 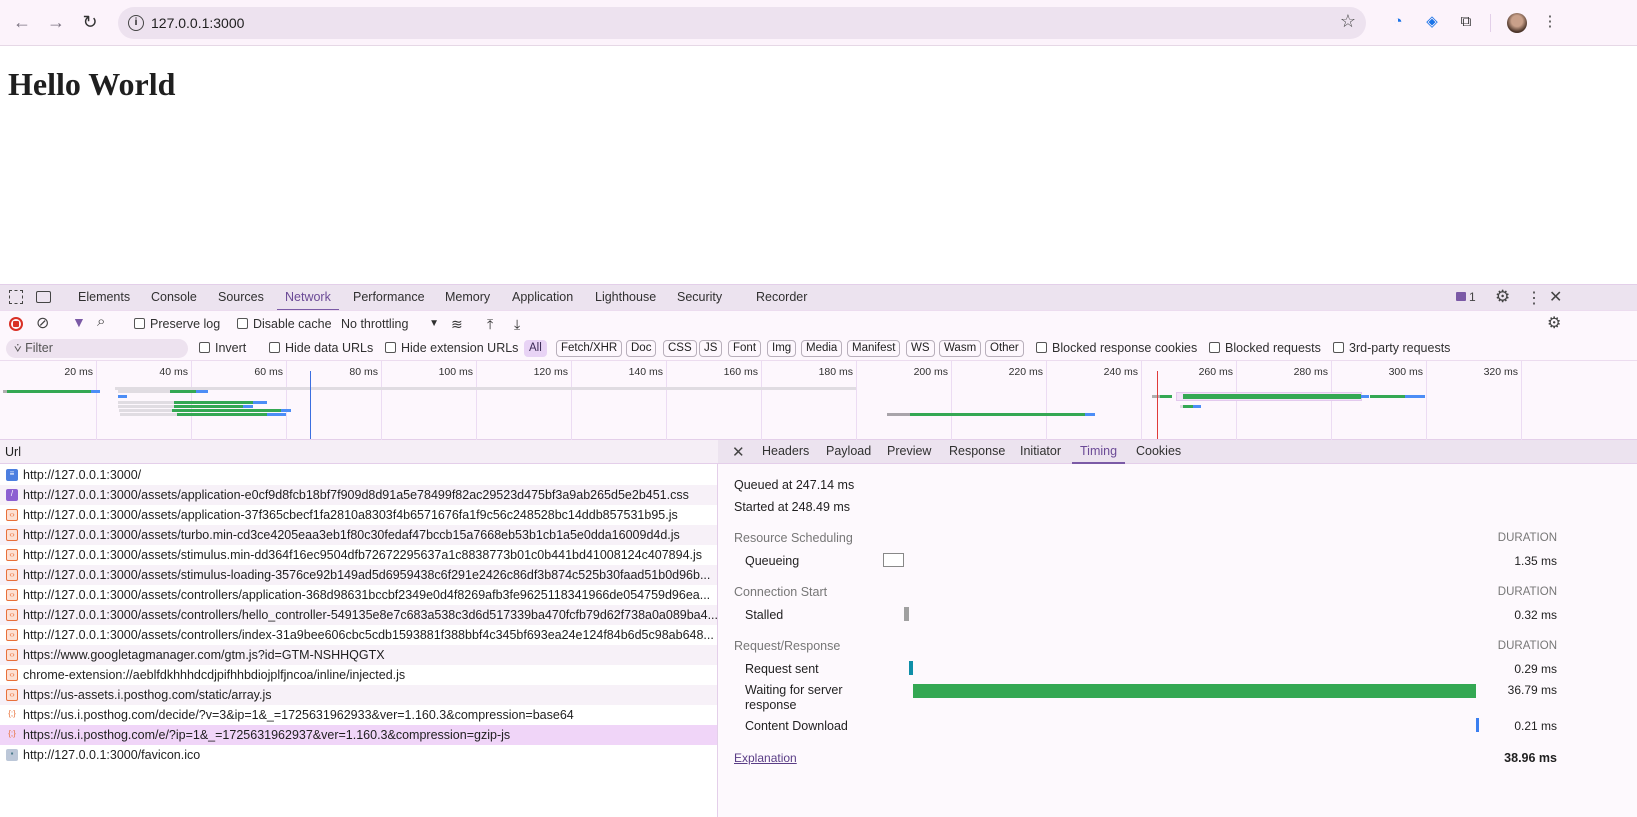 What do you see at coordinates (16, 297) in the screenshot?
I see `inspect-element-icon` at bounding box center [16, 297].